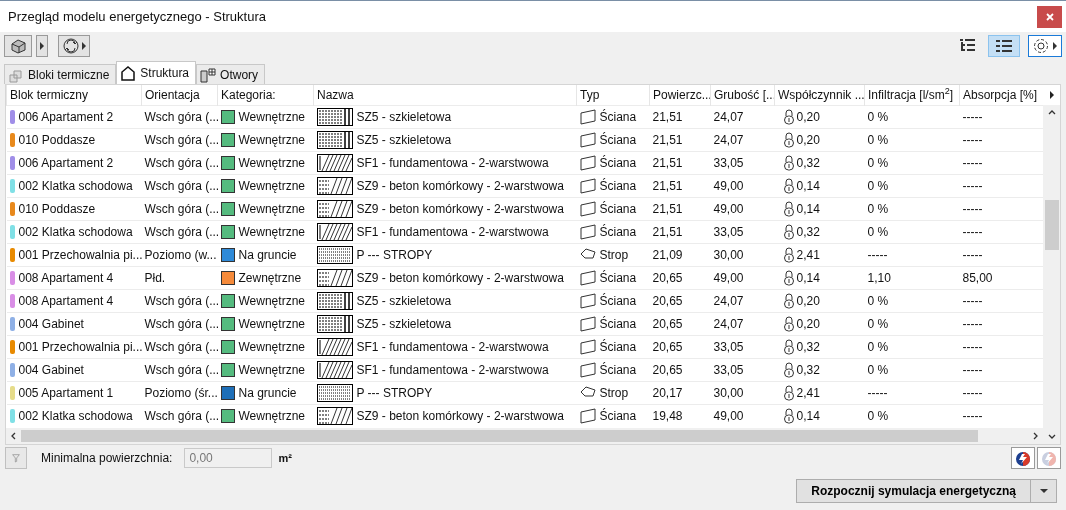 The image size is (1066, 510). I want to click on table-cell-text: SF1 - fundamentowa - 2-warstwowa, so click(452, 232).